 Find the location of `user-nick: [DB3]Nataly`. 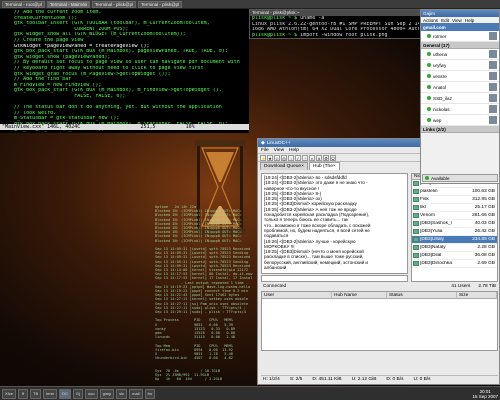

user-nick: [DB3]Nataly is located at coordinates (433, 247).